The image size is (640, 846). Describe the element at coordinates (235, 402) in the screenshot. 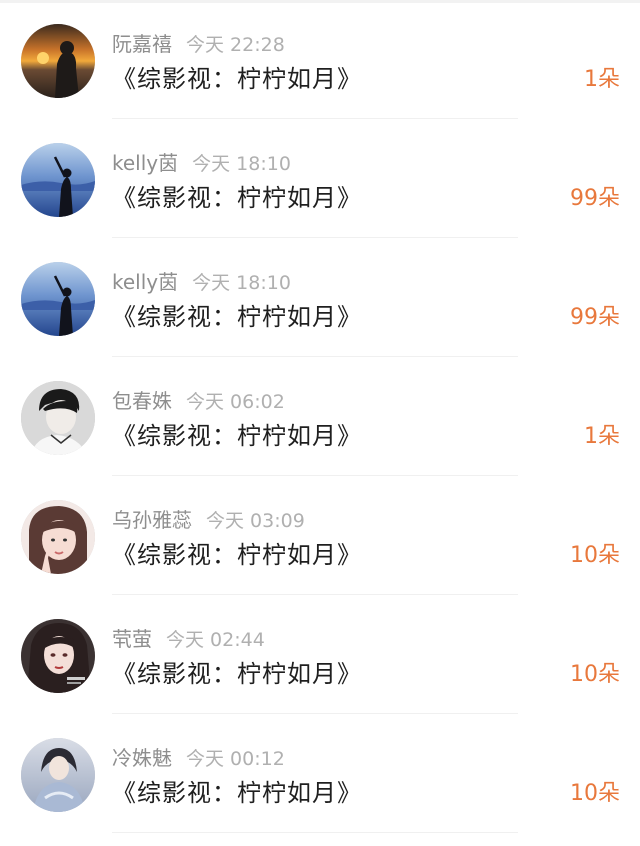

I see `timestamp: 今天 06:02` at that location.